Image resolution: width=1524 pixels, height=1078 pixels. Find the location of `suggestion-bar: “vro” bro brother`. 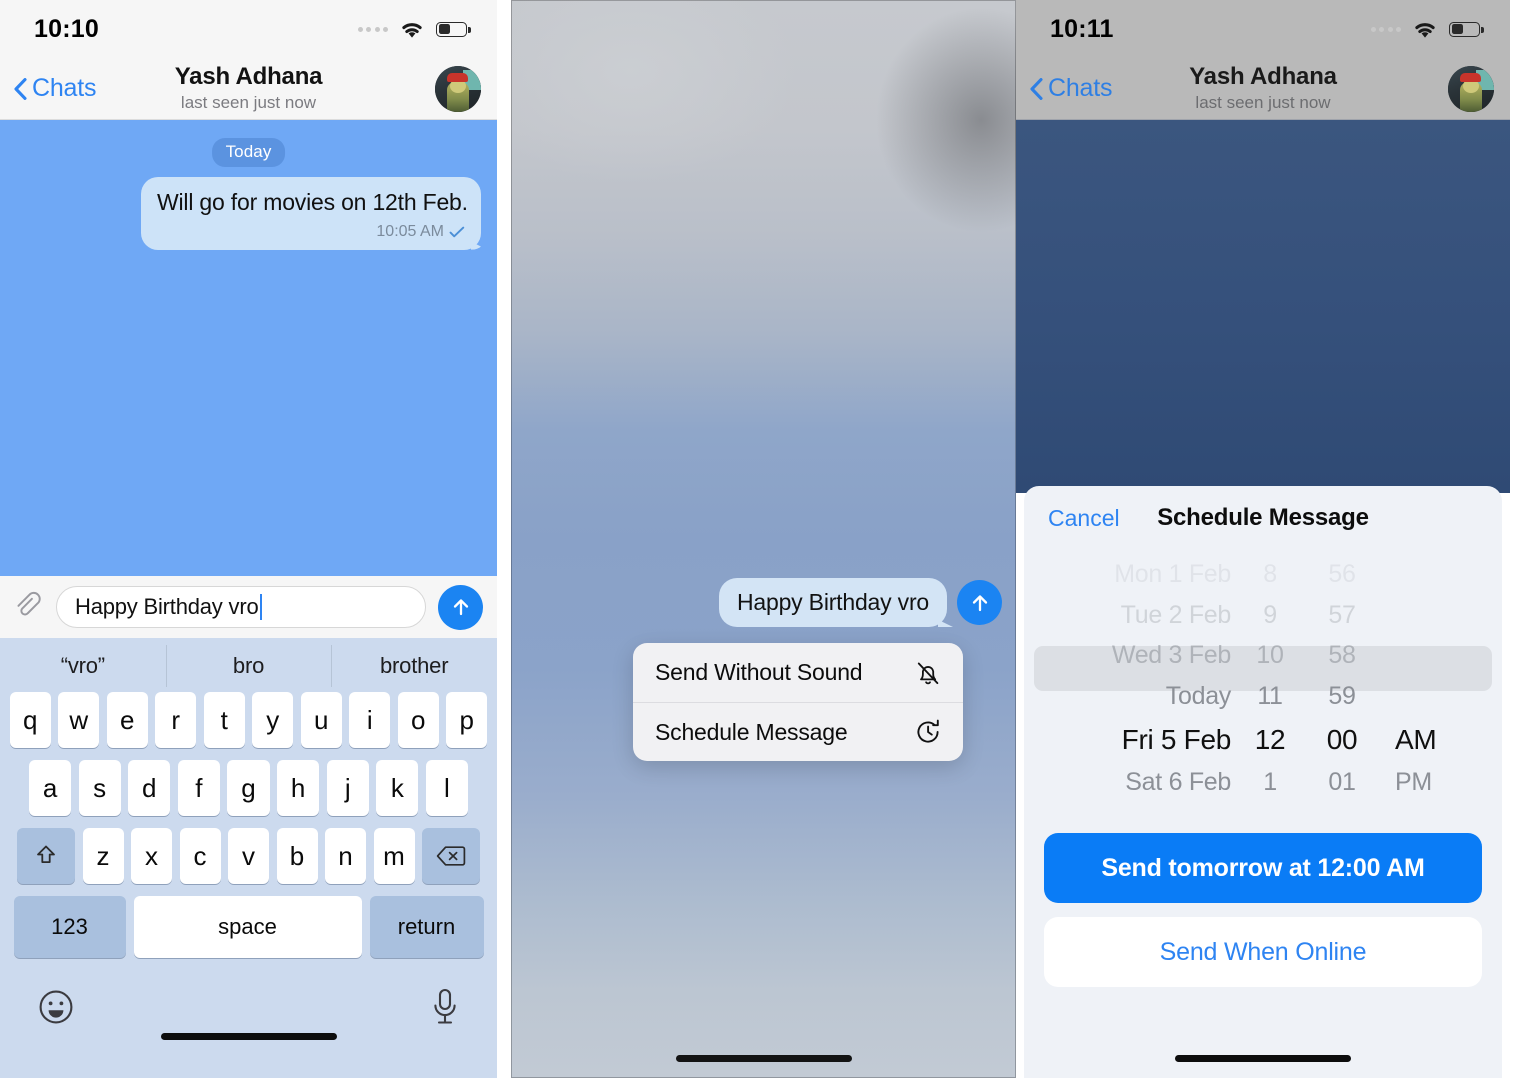

suggestion-bar: “vro” bro brother is located at coordinates (248, 666).